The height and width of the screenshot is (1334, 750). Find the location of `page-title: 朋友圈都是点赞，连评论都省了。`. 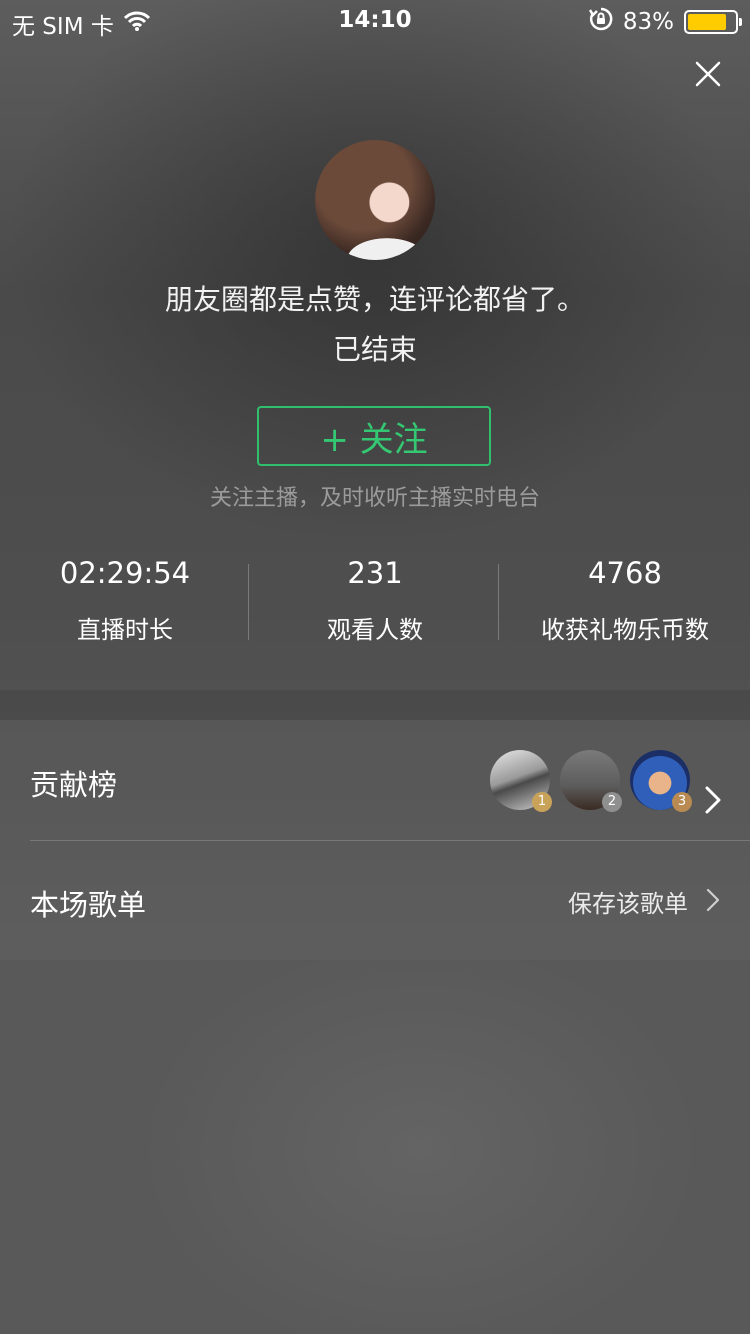

page-title: 朋友圈都是点赞，连评论都省了。 is located at coordinates (374, 299).